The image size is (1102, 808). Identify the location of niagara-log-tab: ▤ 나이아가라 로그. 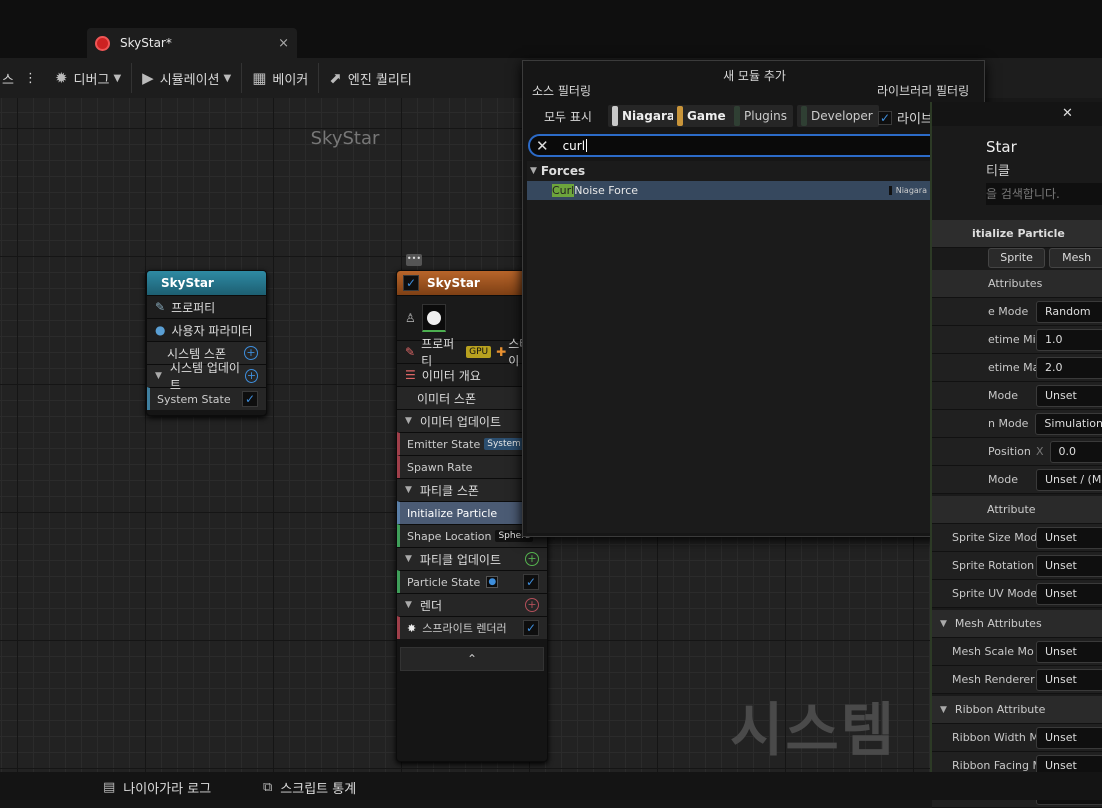
(157, 787).